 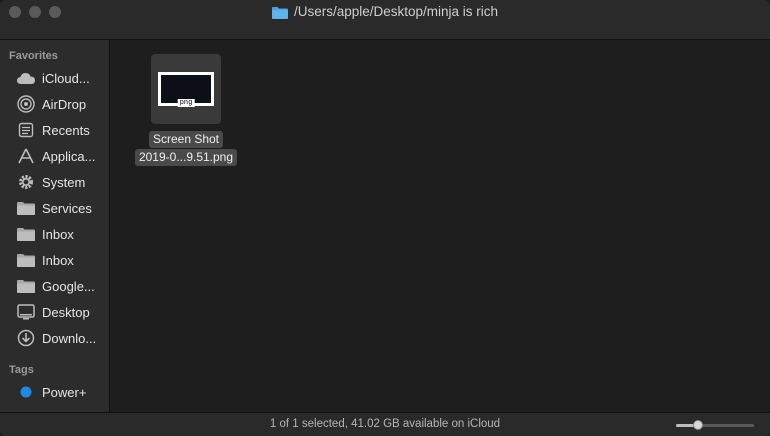 What do you see at coordinates (66, 312) in the screenshot?
I see `sidebar-item-label: Desktop` at bounding box center [66, 312].